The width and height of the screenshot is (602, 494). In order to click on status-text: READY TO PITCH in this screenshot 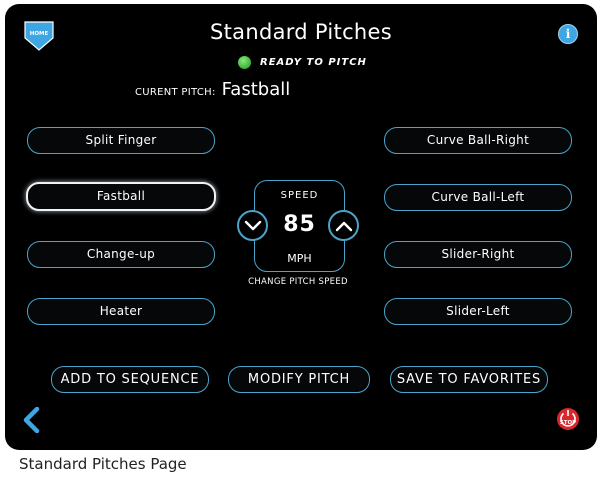, I will do `click(313, 62)`.